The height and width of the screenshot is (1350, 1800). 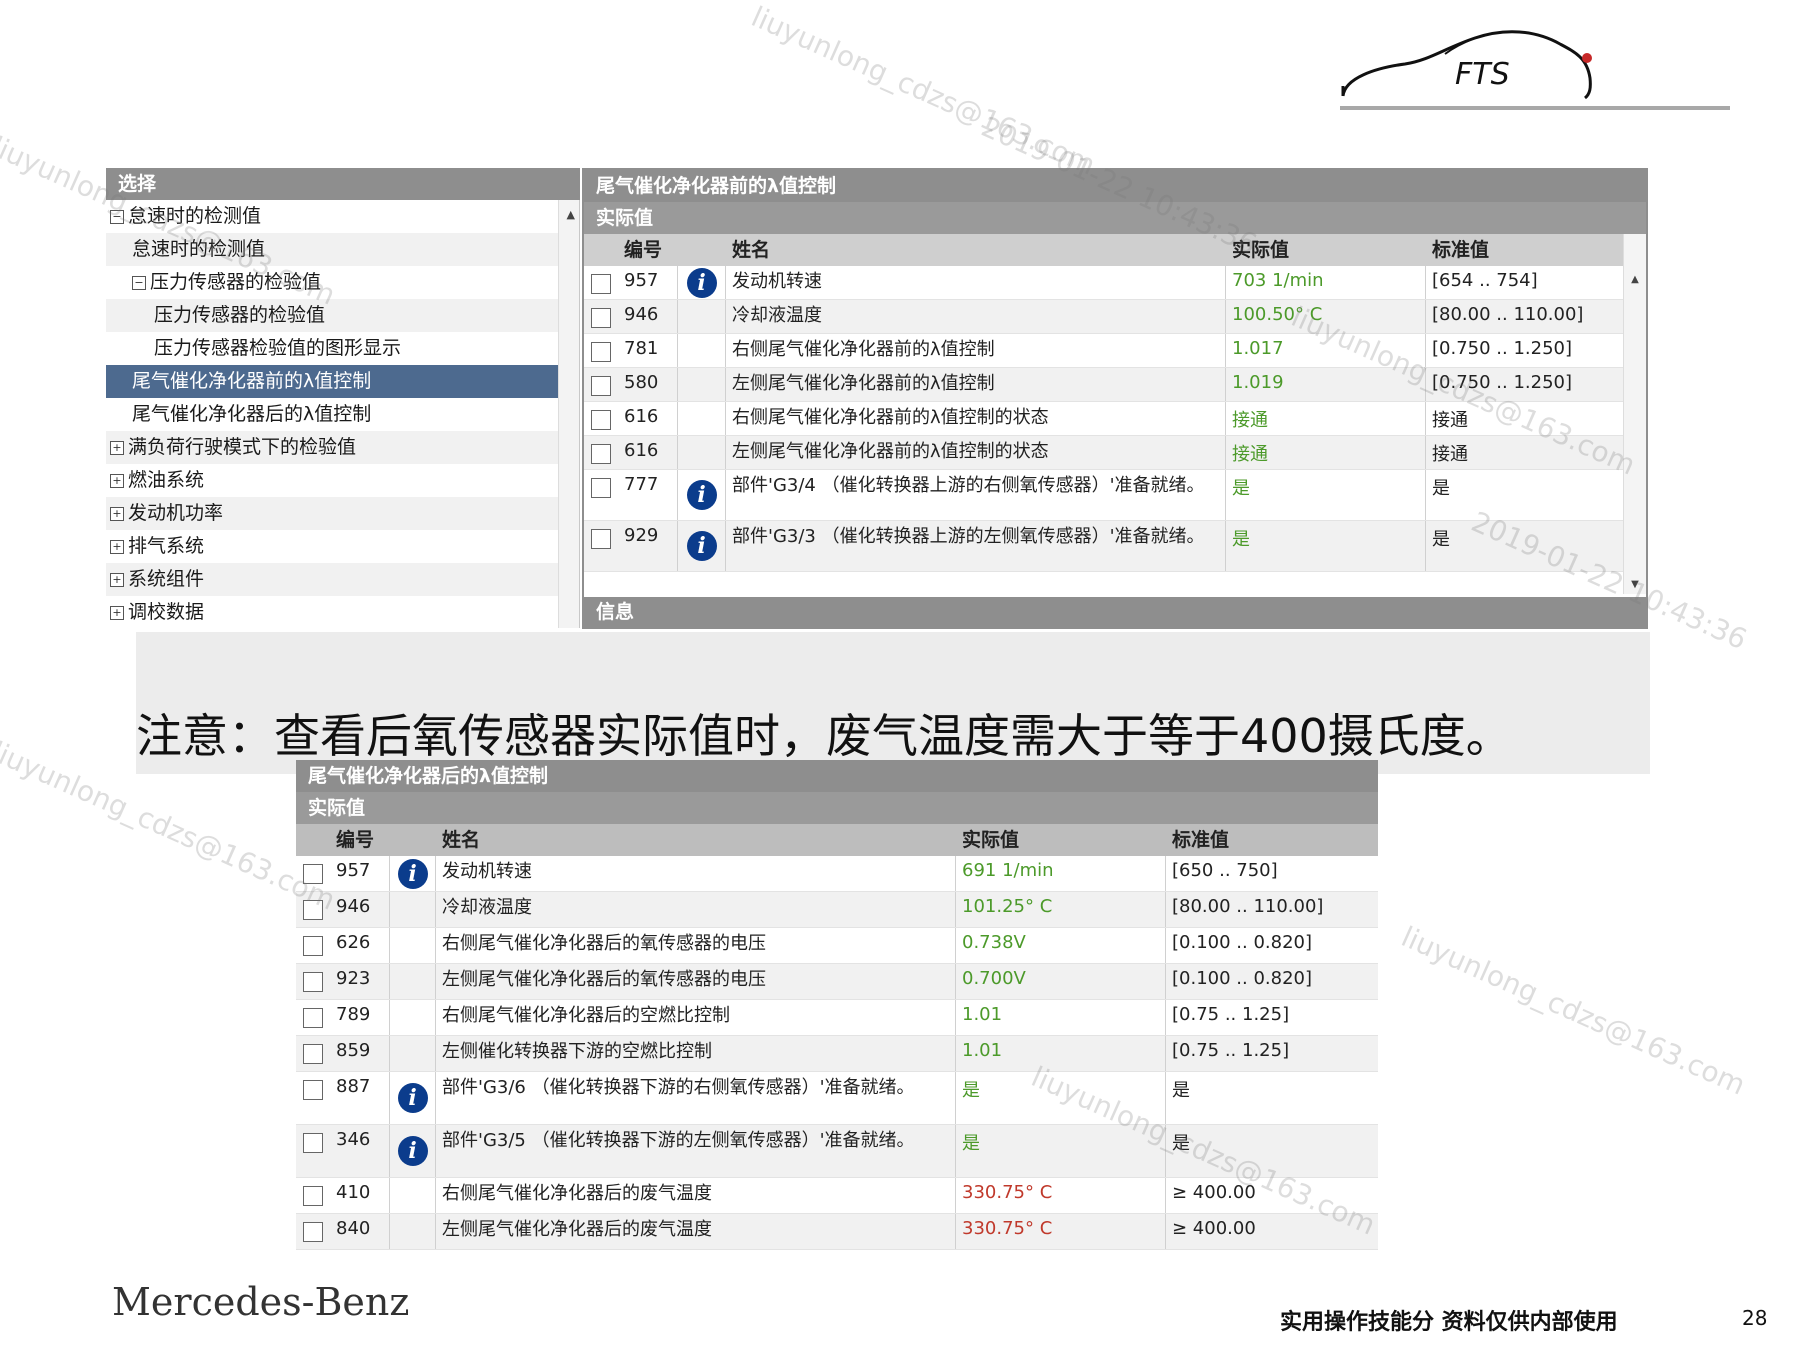 What do you see at coordinates (1115, 317) in the screenshot?
I see `table-row: 946 冷却液温度 100.50° C [80.00 .. 110.00]` at bounding box center [1115, 317].